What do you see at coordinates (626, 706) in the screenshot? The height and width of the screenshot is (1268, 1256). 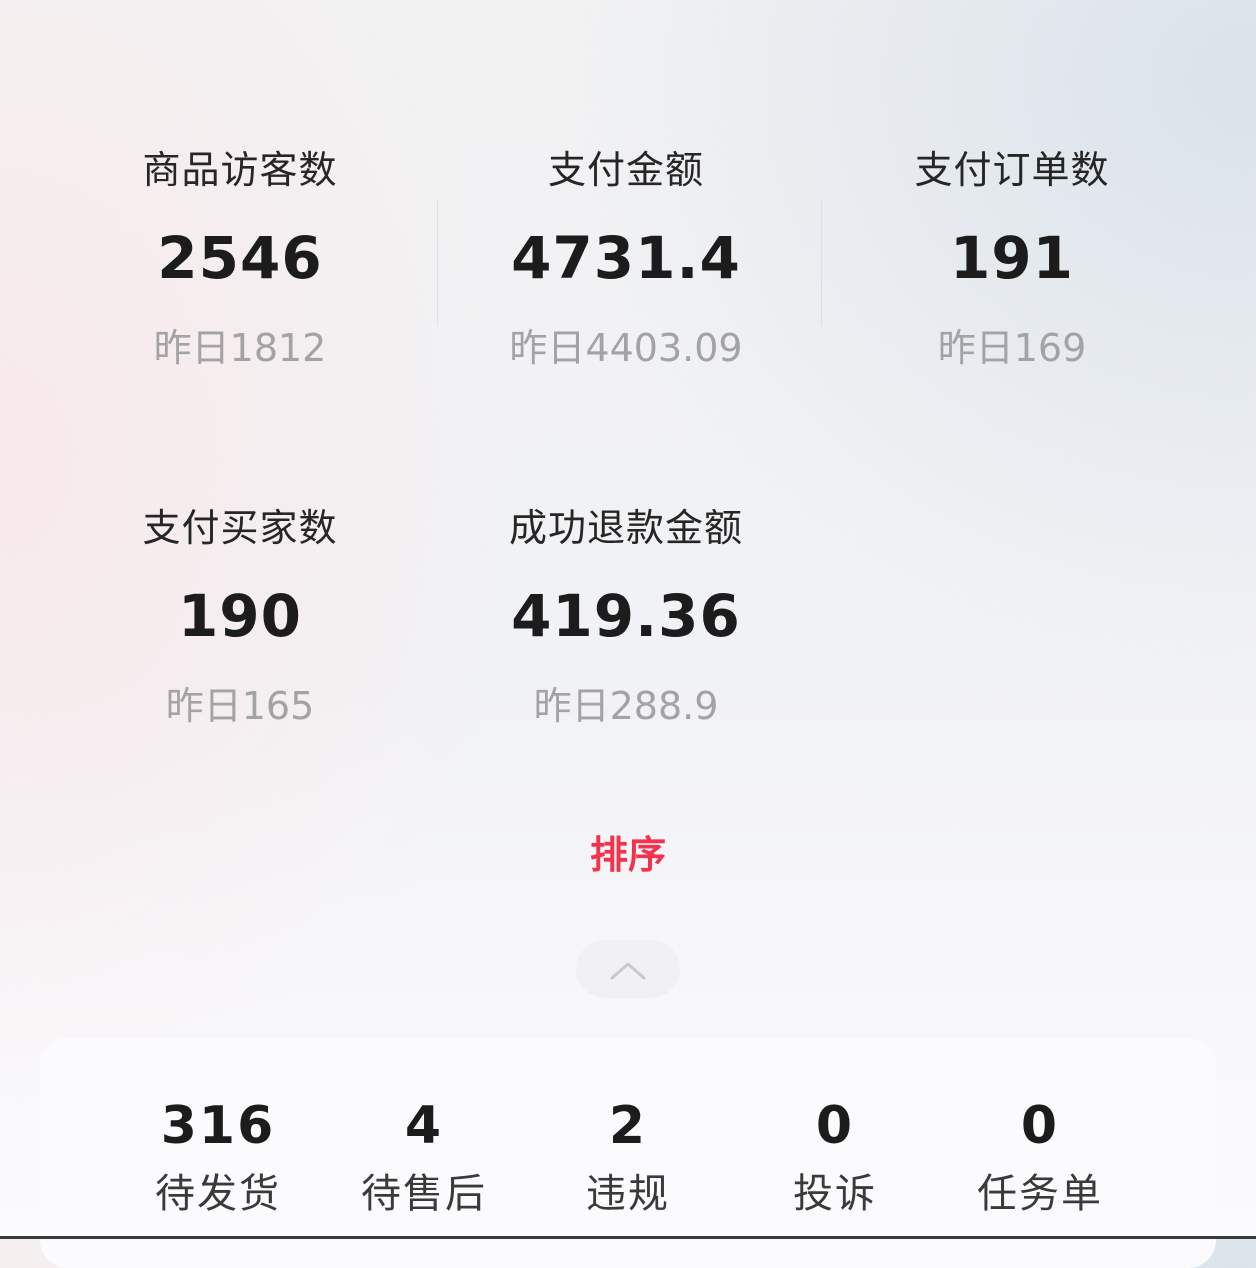 I see `metric-yesterday: 昨日288.9` at bounding box center [626, 706].